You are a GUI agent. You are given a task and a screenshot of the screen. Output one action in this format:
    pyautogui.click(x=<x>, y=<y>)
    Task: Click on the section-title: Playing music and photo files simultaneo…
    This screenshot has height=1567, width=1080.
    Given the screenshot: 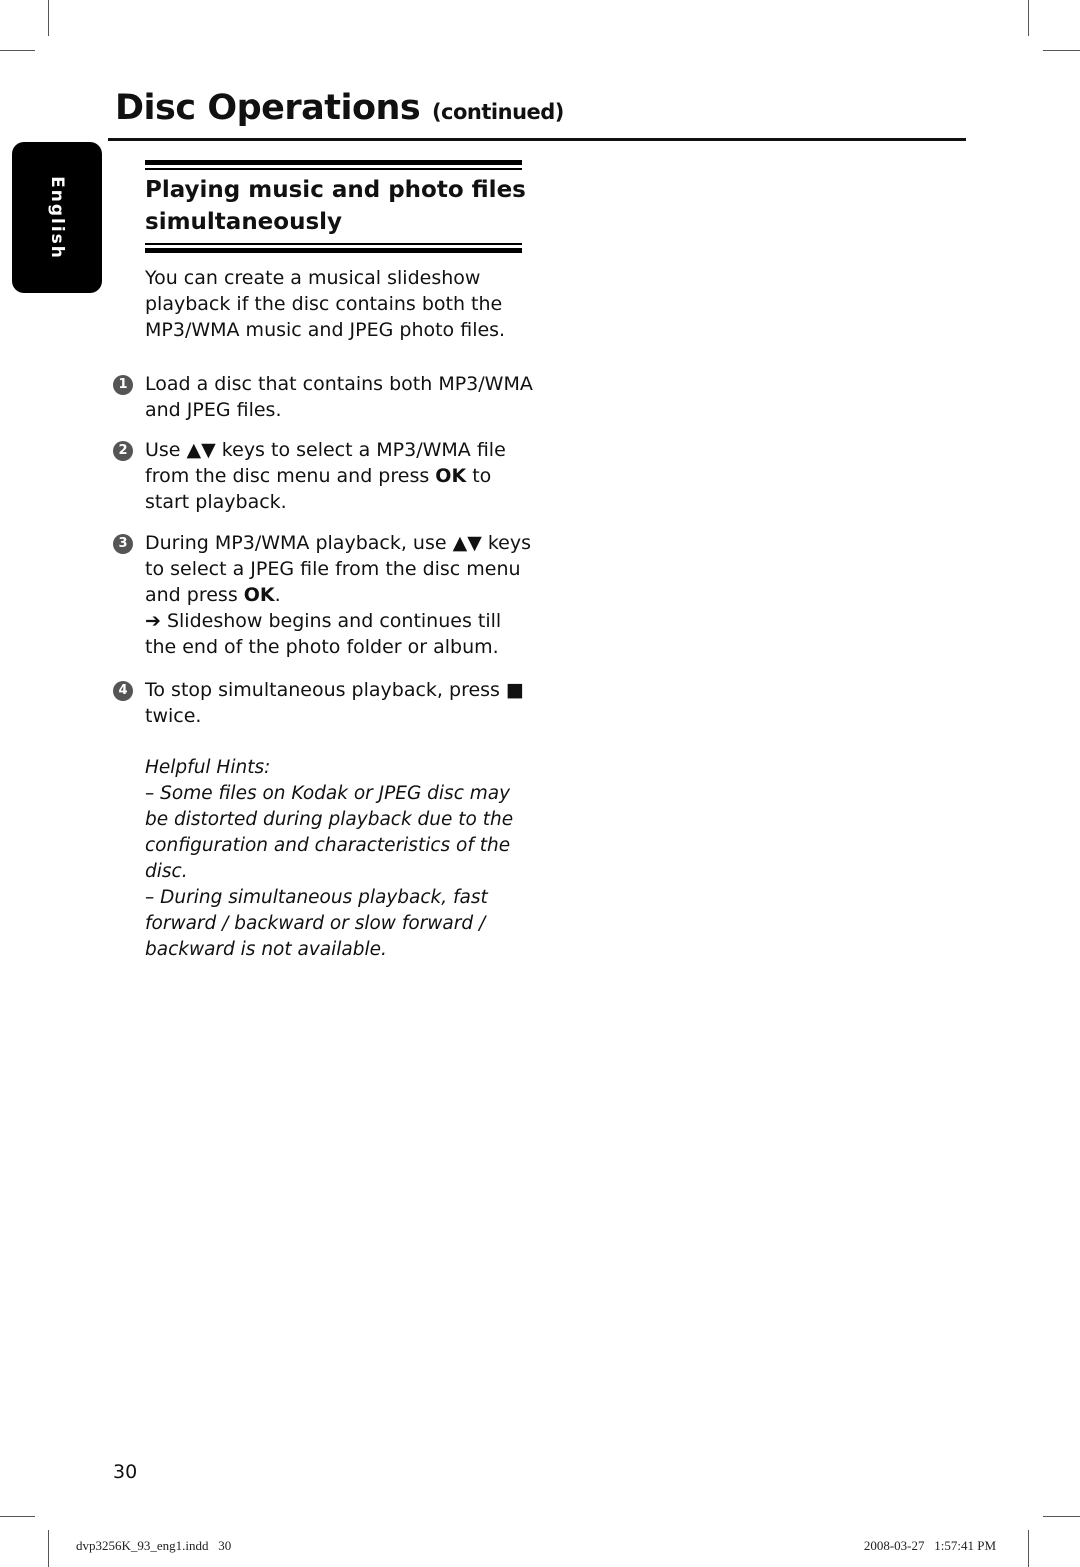 What is the action you would take?
    pyautogui.click(x=335, y=206)
    